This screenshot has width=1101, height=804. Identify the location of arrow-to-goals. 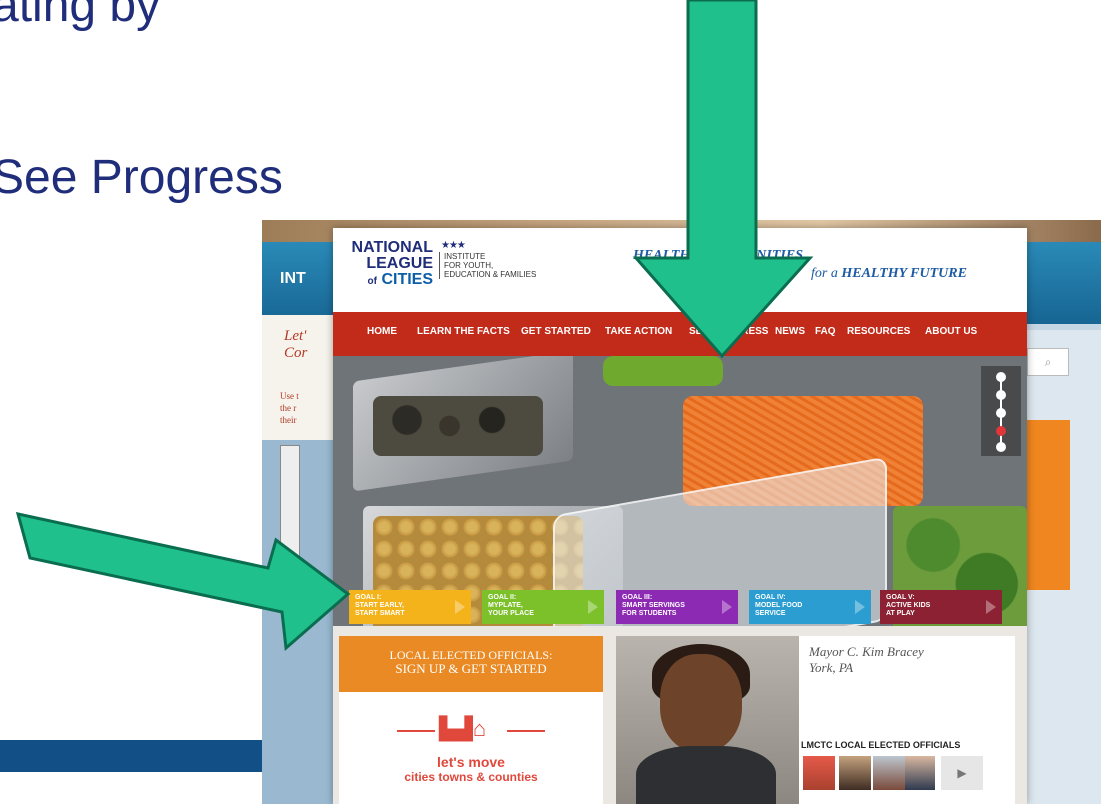
(183, 582).